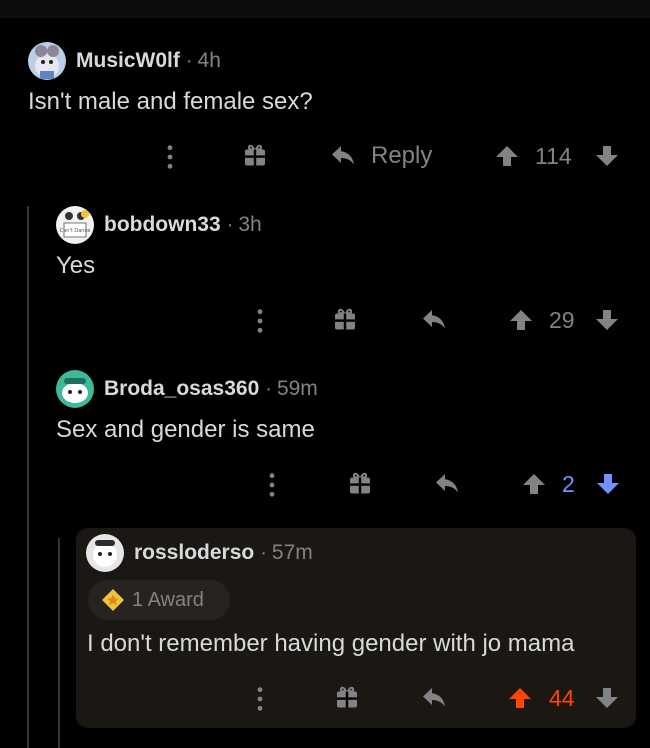  What do you see at coordinates (292, 552) in the screenshot?
I see `timestamp: 57m` at bounding box center [292, 552].